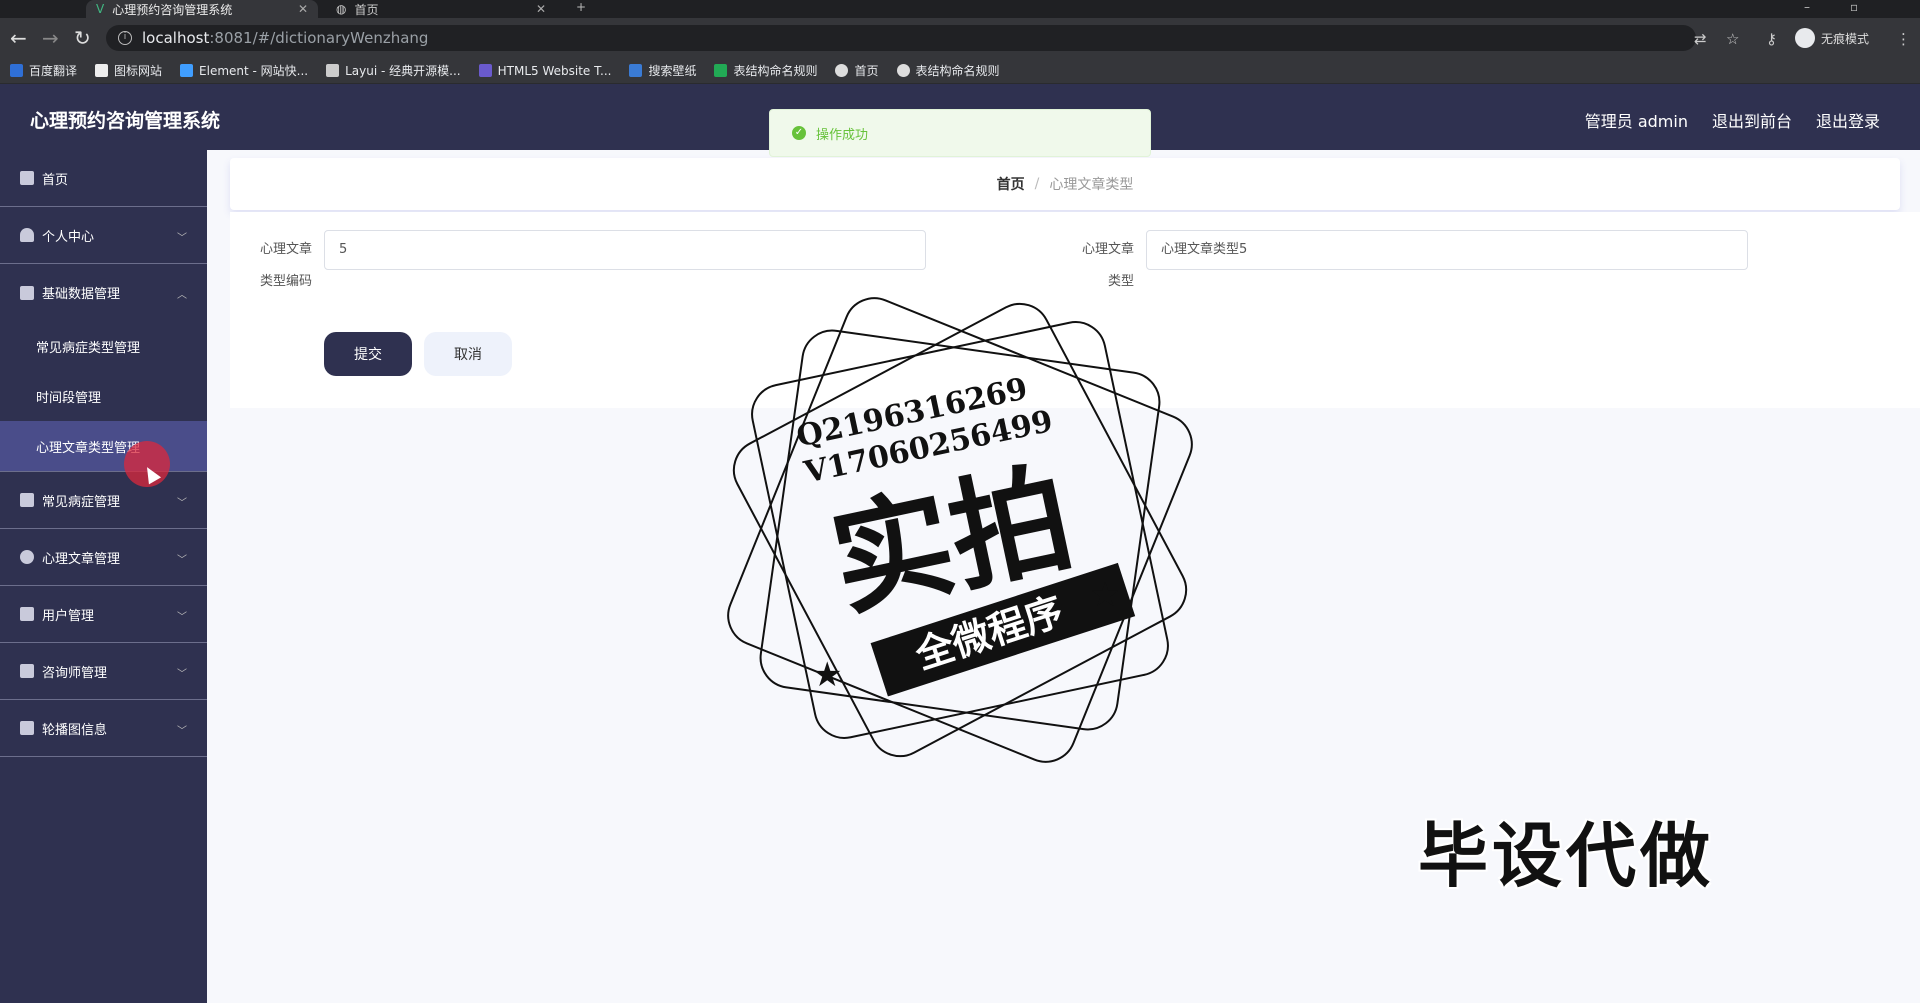  What do you see at coordinates (27, 614) in the screenshot?
I see `sliders-icon` at bounding box center [27, 614].